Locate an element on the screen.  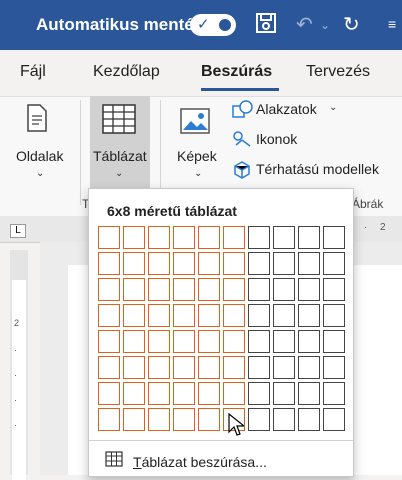
tab-selector: L is located at coordinates (18, 231).